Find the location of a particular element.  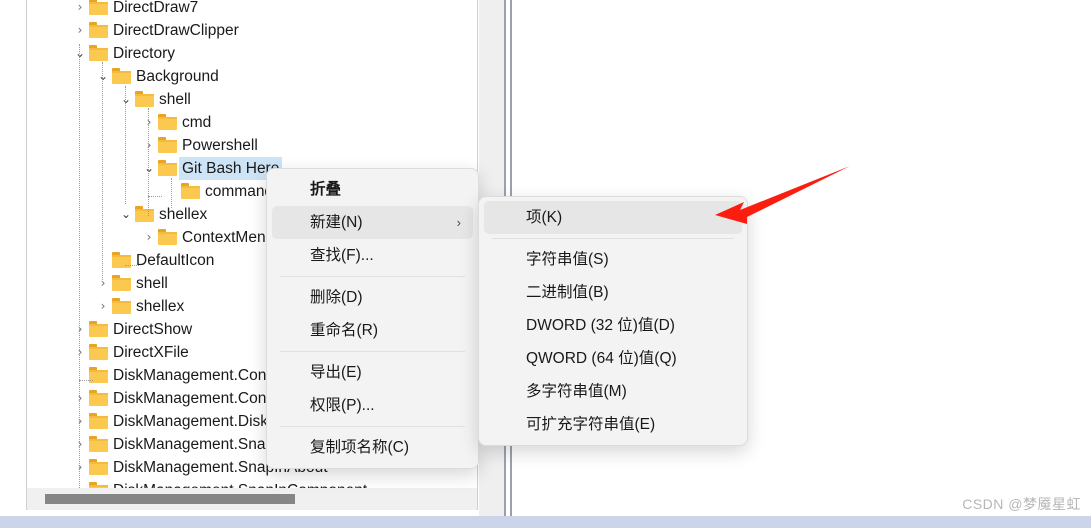

menu-item-label: DWORD (32 位)值(D) is located at coordinates (600, 325).